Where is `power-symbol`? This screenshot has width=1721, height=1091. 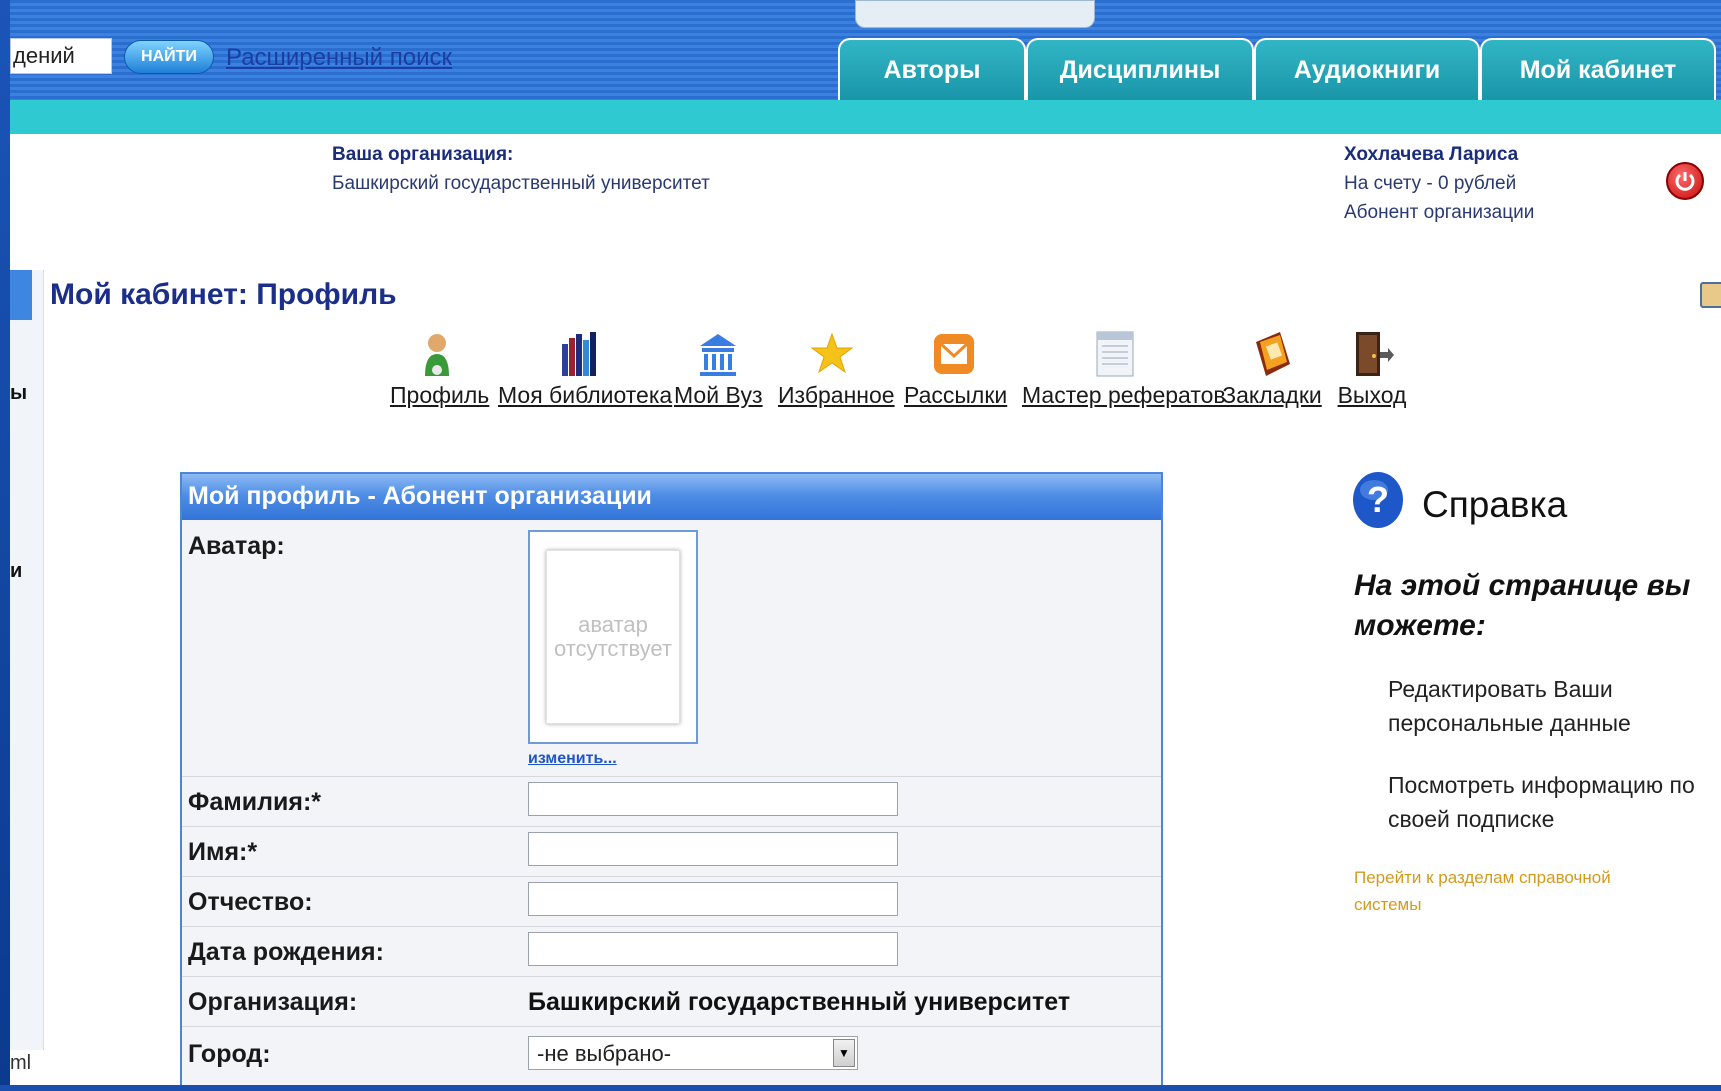 power-symbol is located at coordinates (1685, 181).